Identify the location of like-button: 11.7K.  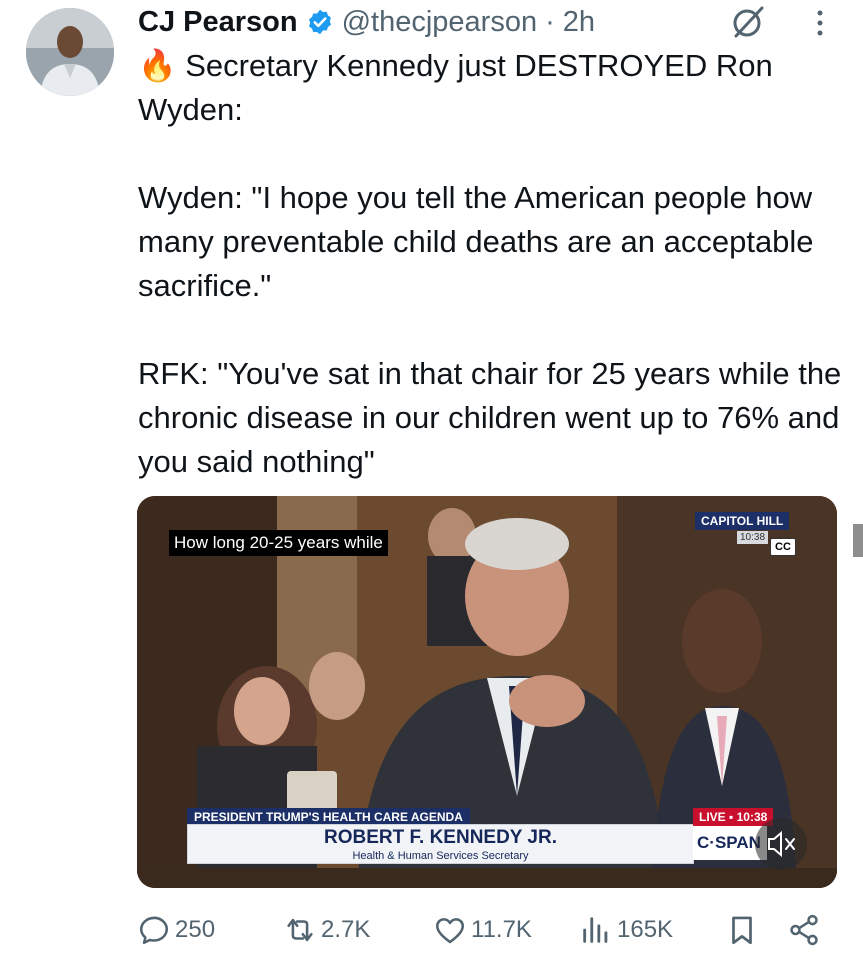
(482, 930).